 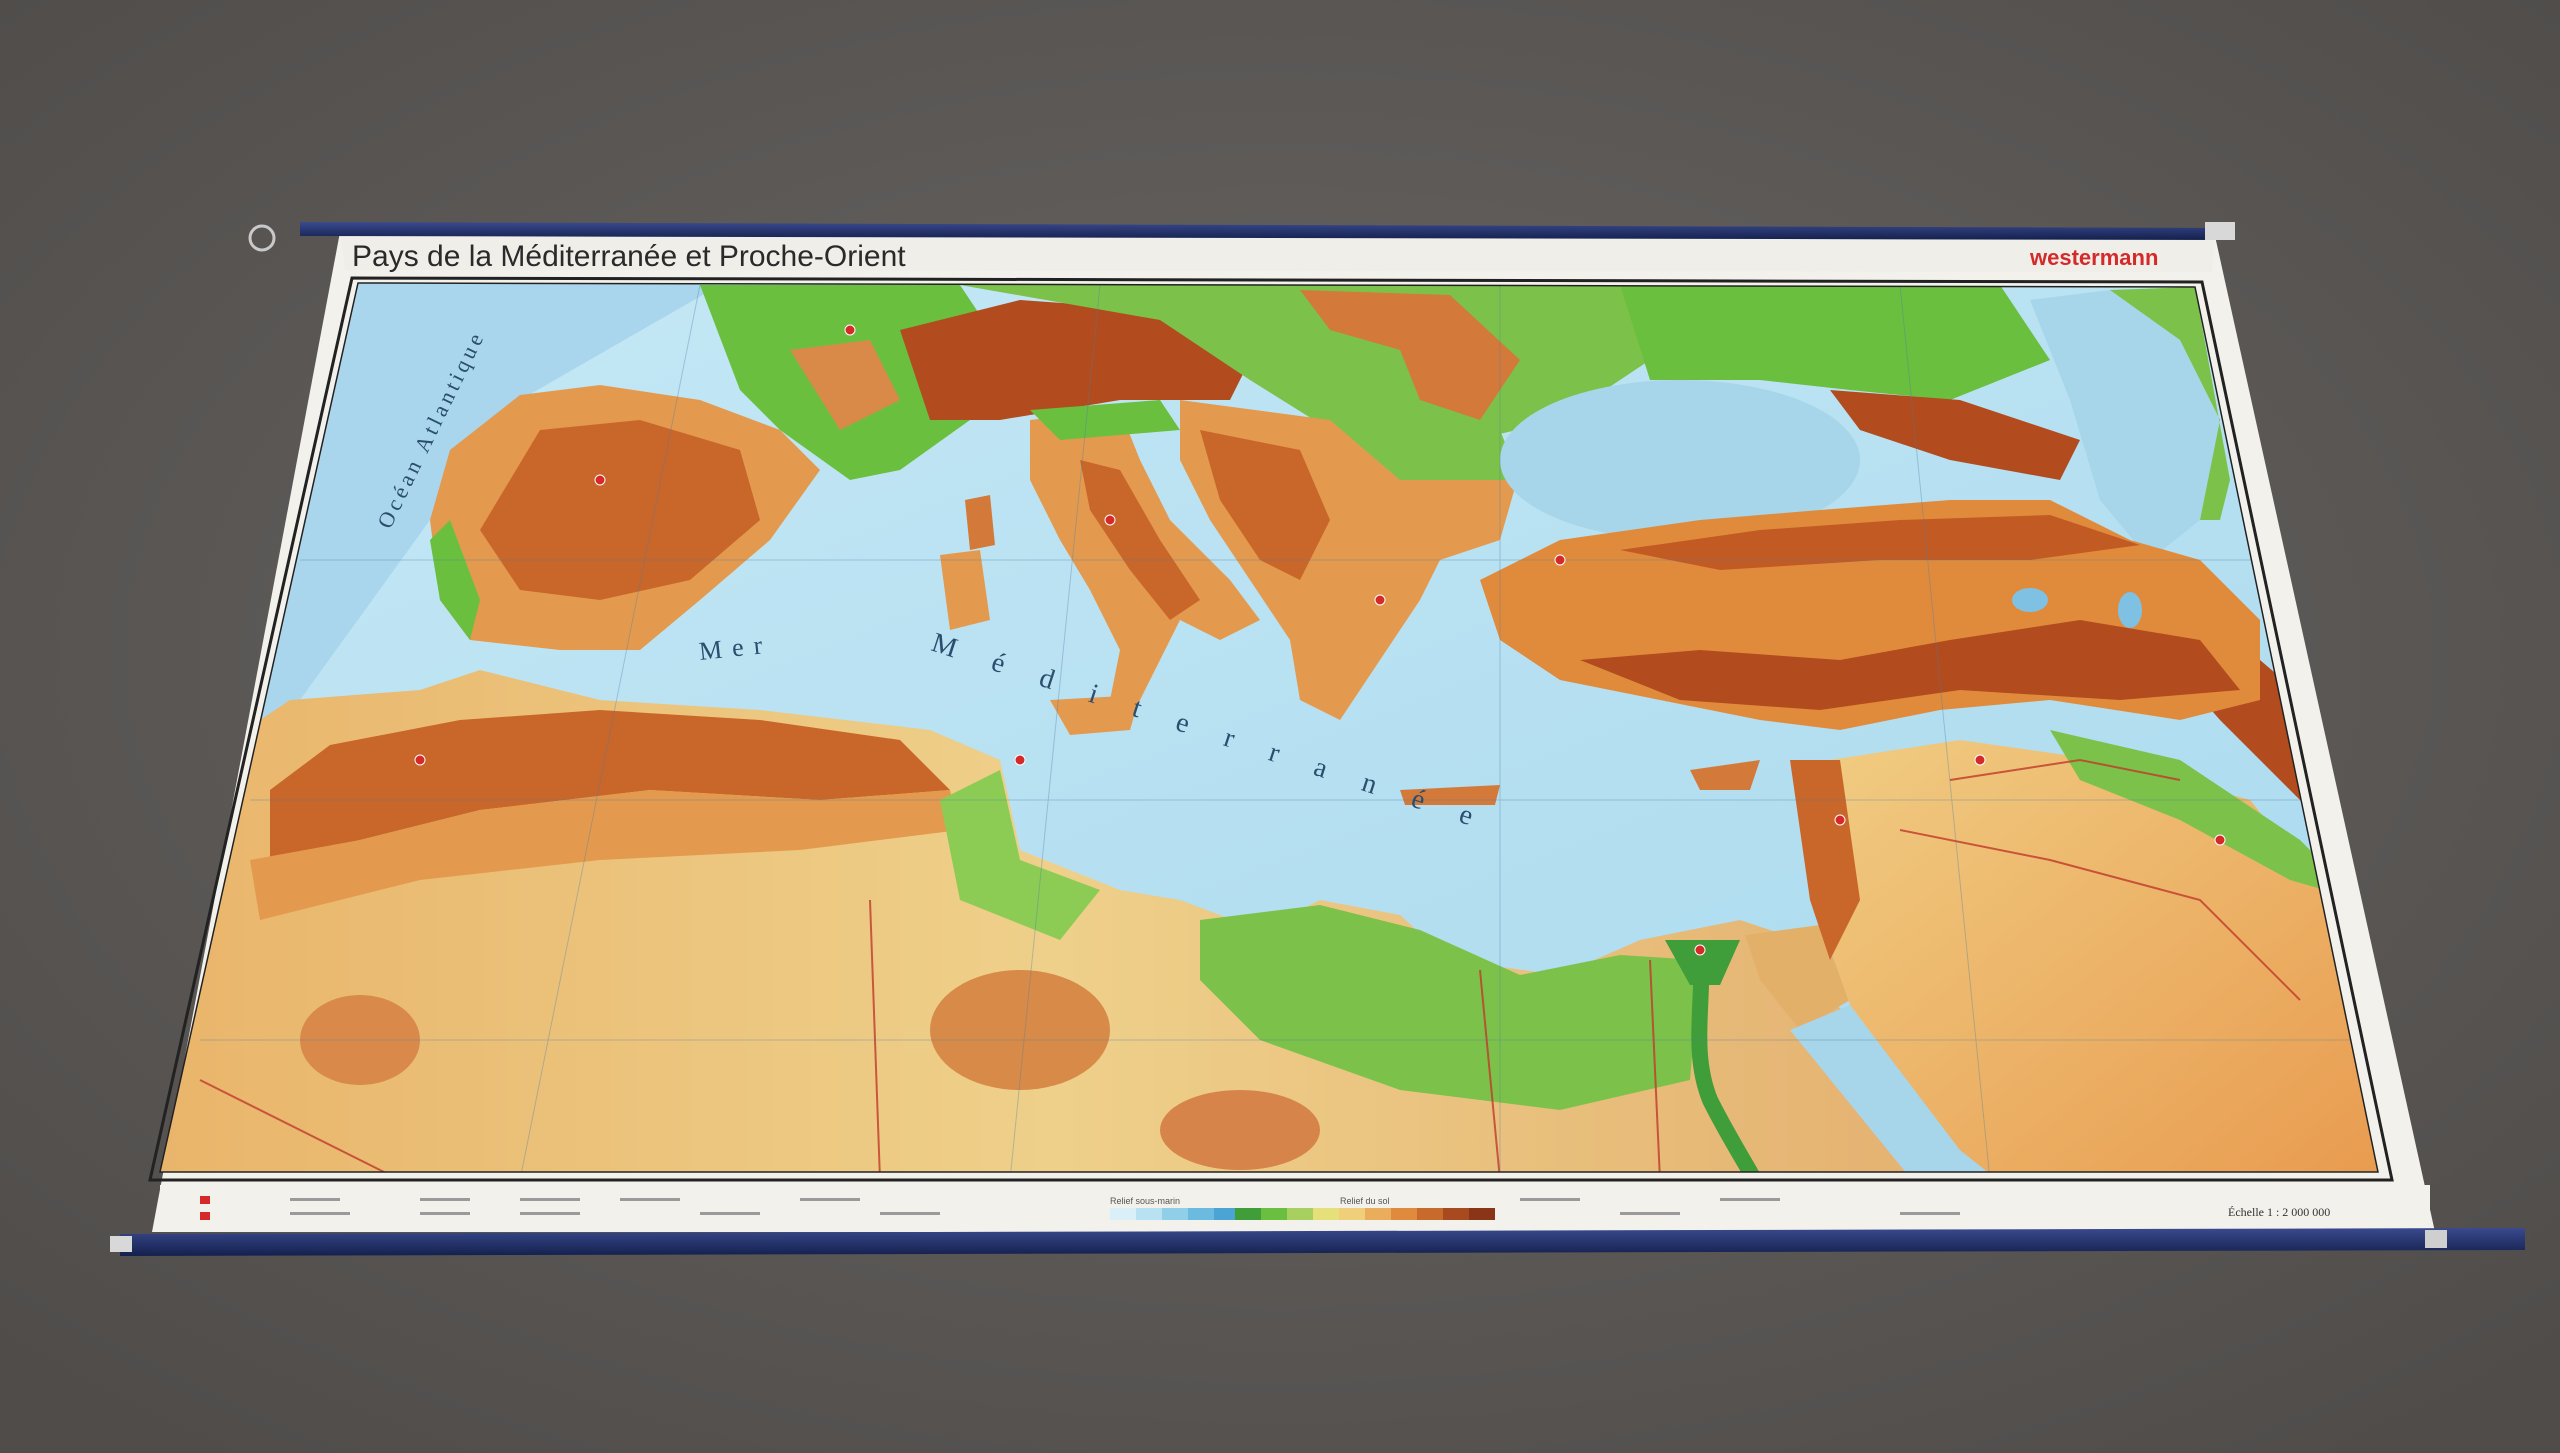 What do you see at coordinates (1365, 1201) in the screenshot?
I see `legend-relief-du-sol-label: Relief du sol` at bounding box center [1365, 1201].